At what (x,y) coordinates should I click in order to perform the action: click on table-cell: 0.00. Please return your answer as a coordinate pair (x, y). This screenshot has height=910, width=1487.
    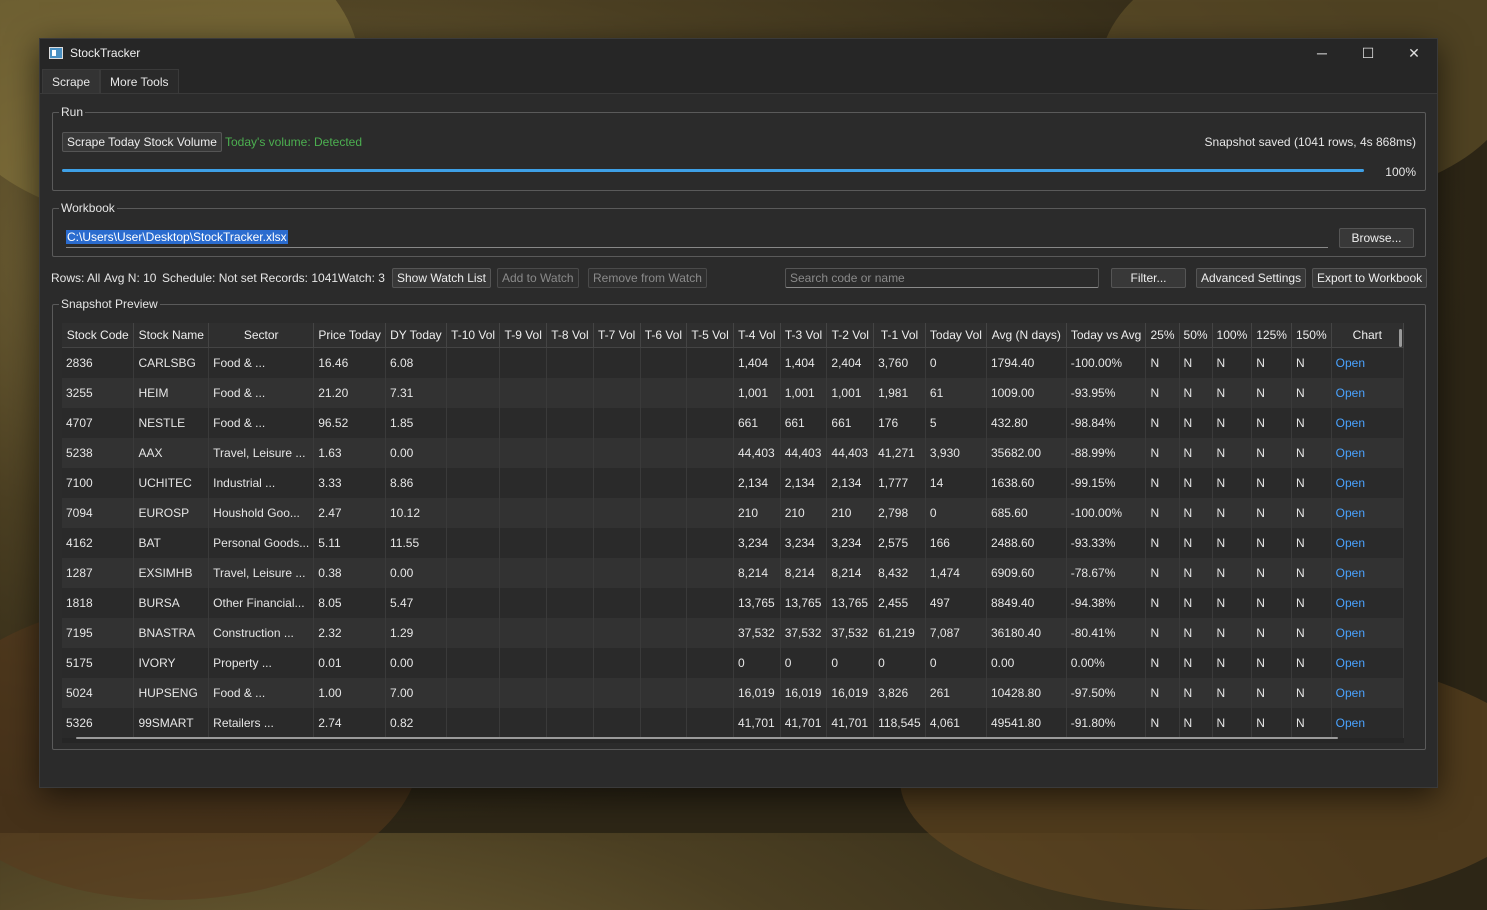
    Looking at the image, I should click on (416, 453).